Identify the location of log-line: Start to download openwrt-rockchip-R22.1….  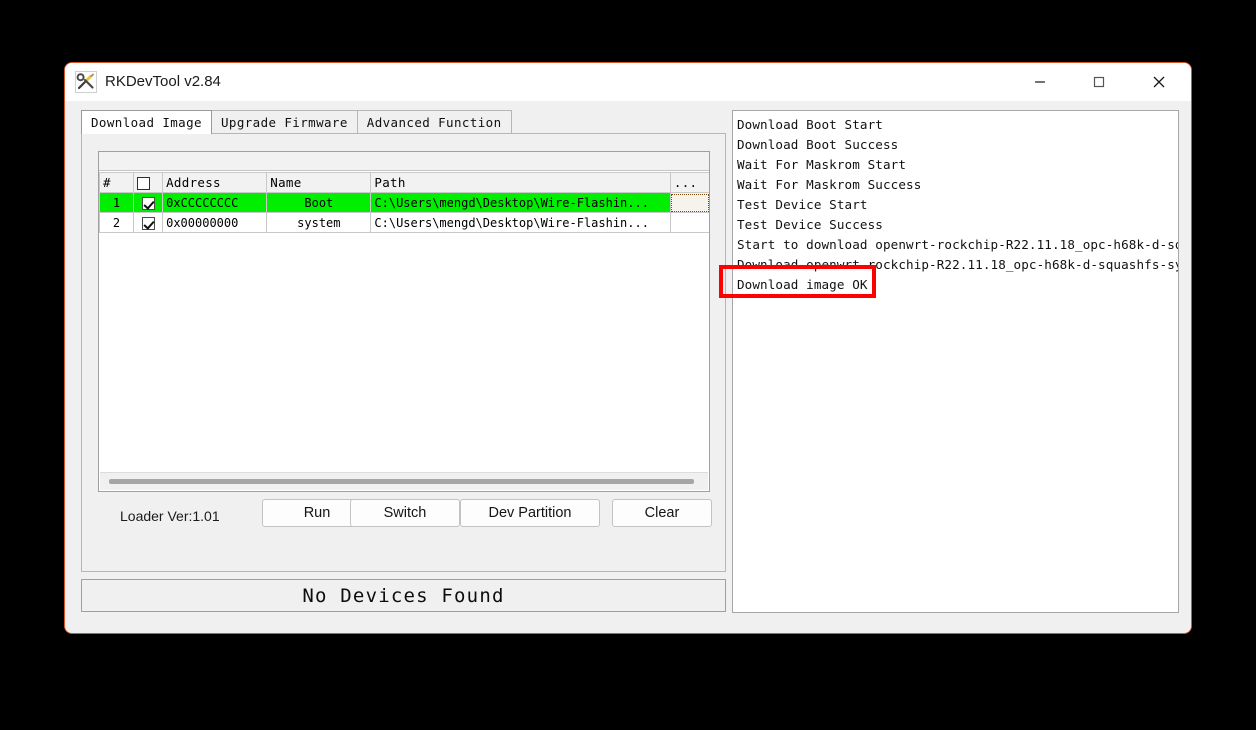
(958, 244).